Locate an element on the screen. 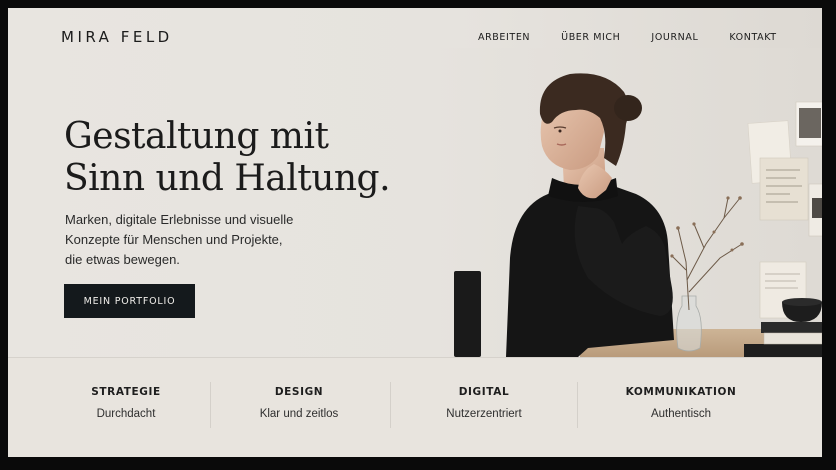 The height and width of the screenshot is (470, 836). feature-subtitle: Nutzerzentriert is located at coordinates (484, 414).